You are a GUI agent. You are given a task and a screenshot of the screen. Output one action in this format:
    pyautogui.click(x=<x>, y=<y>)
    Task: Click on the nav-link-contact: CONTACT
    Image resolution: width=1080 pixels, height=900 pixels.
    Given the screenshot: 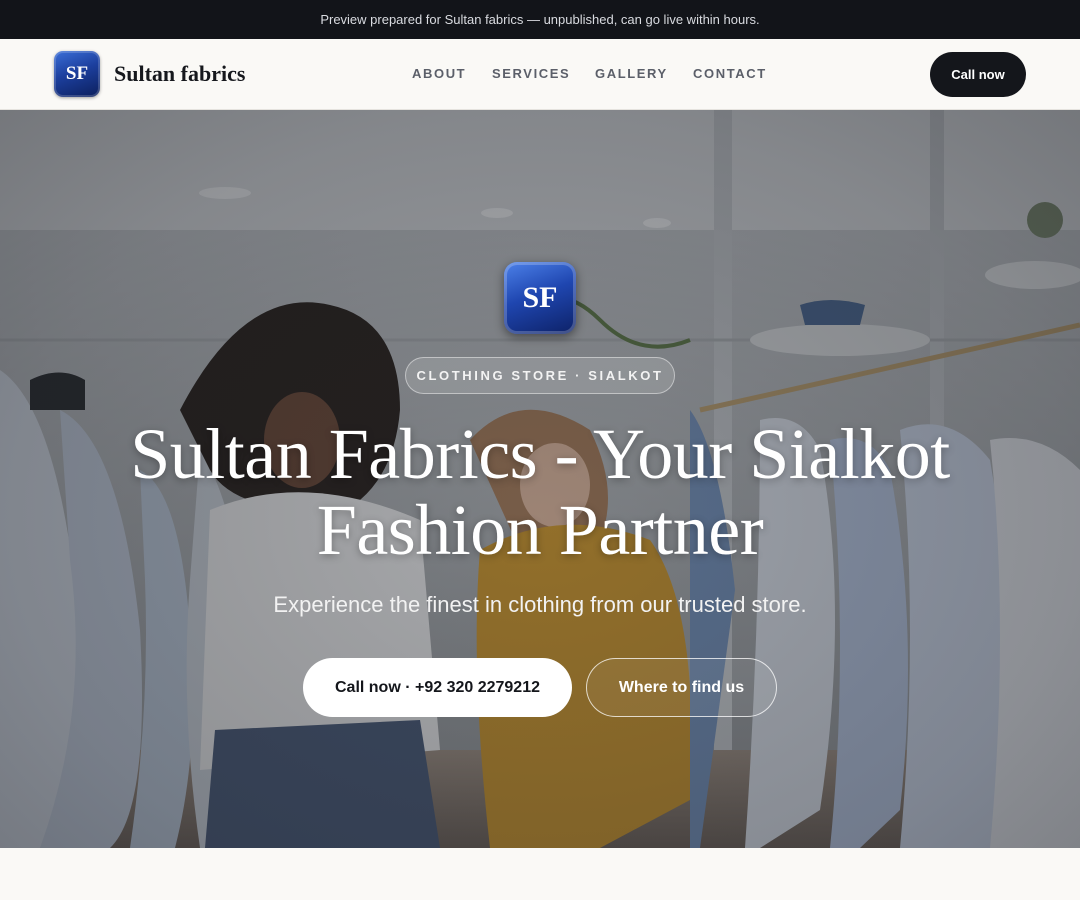 What is the action you would take?
    pyautogui.click(x=730, y=73)
    